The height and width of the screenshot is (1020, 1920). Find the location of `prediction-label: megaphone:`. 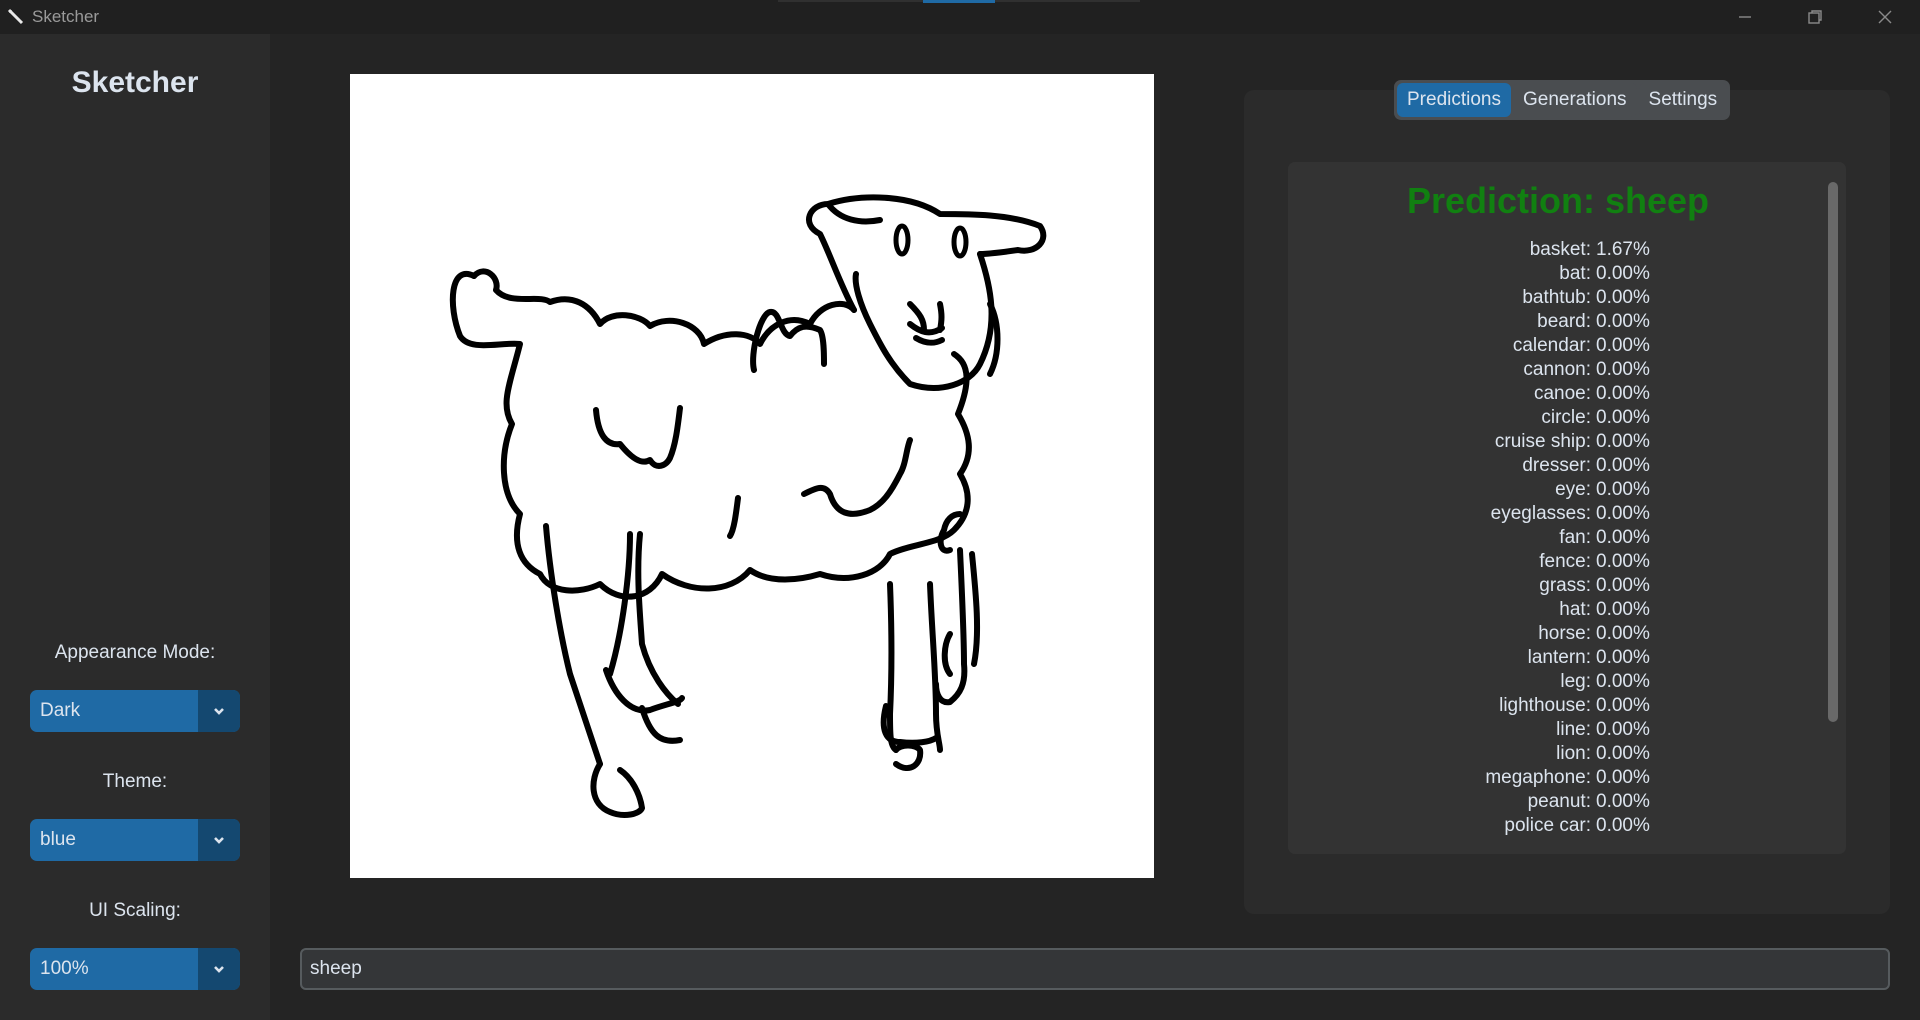

prediction-label: megaphone: is located at coordinates (1538, 777).